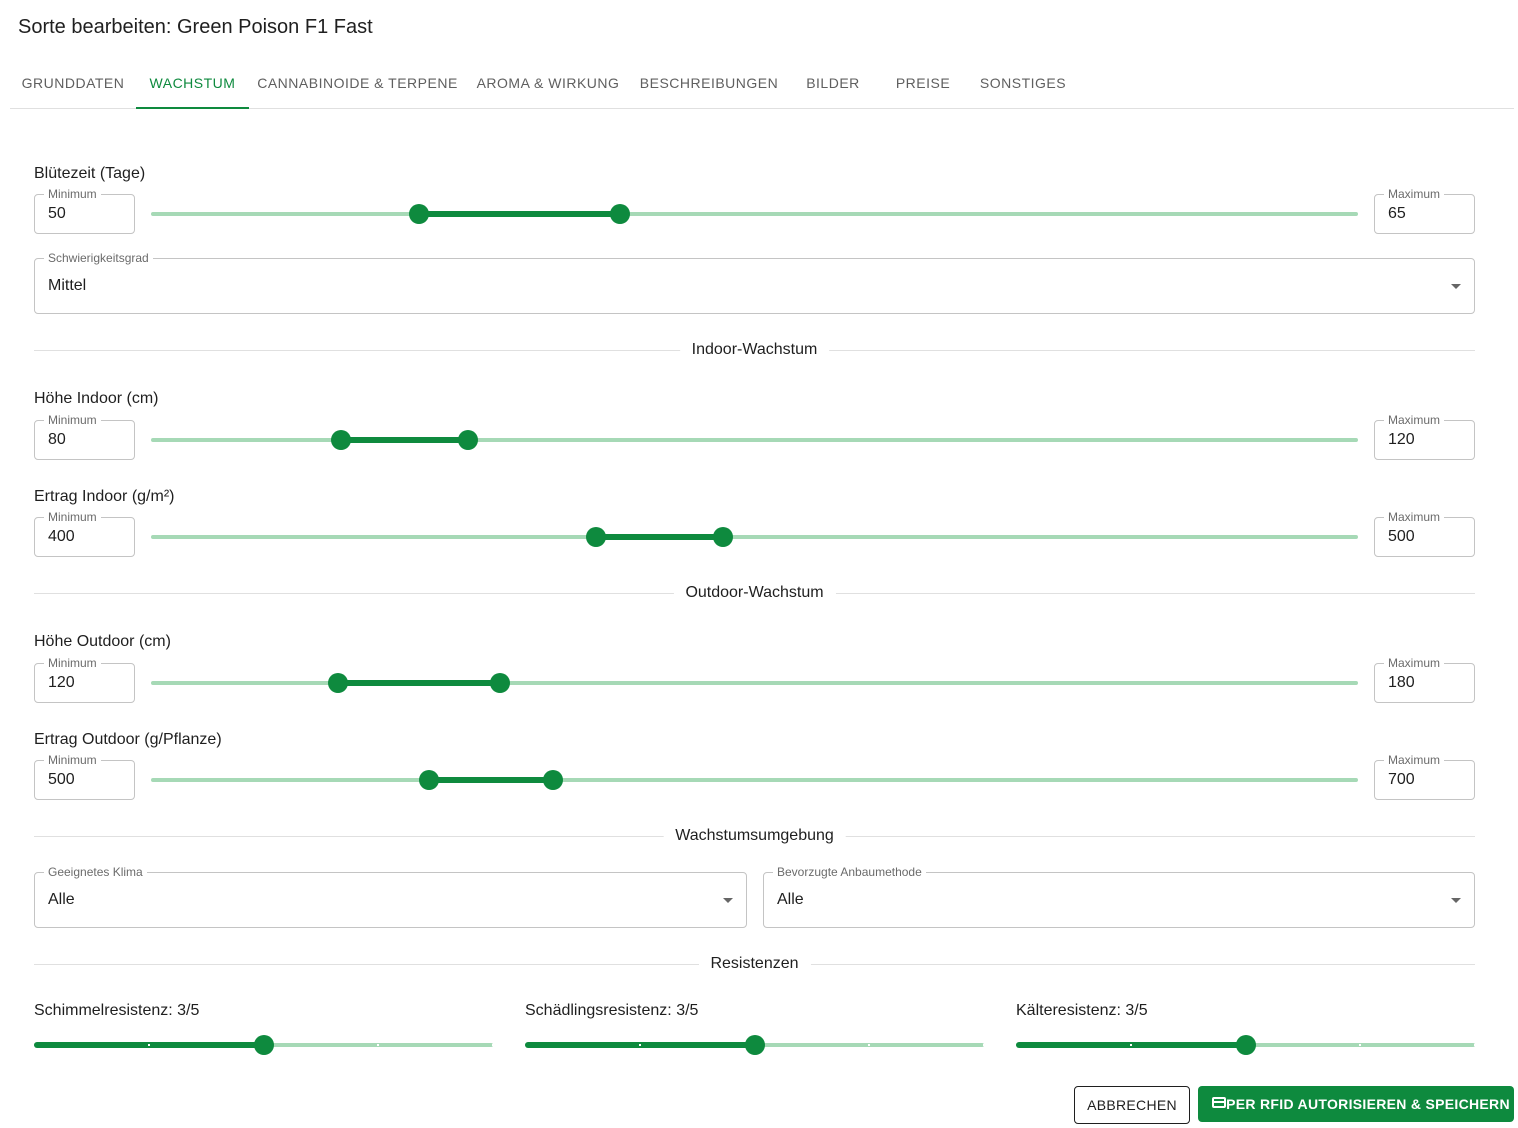 This screenshot has height=1128, width=1518. I want to click on bluetezeit-range-slider, so click(754, 214).